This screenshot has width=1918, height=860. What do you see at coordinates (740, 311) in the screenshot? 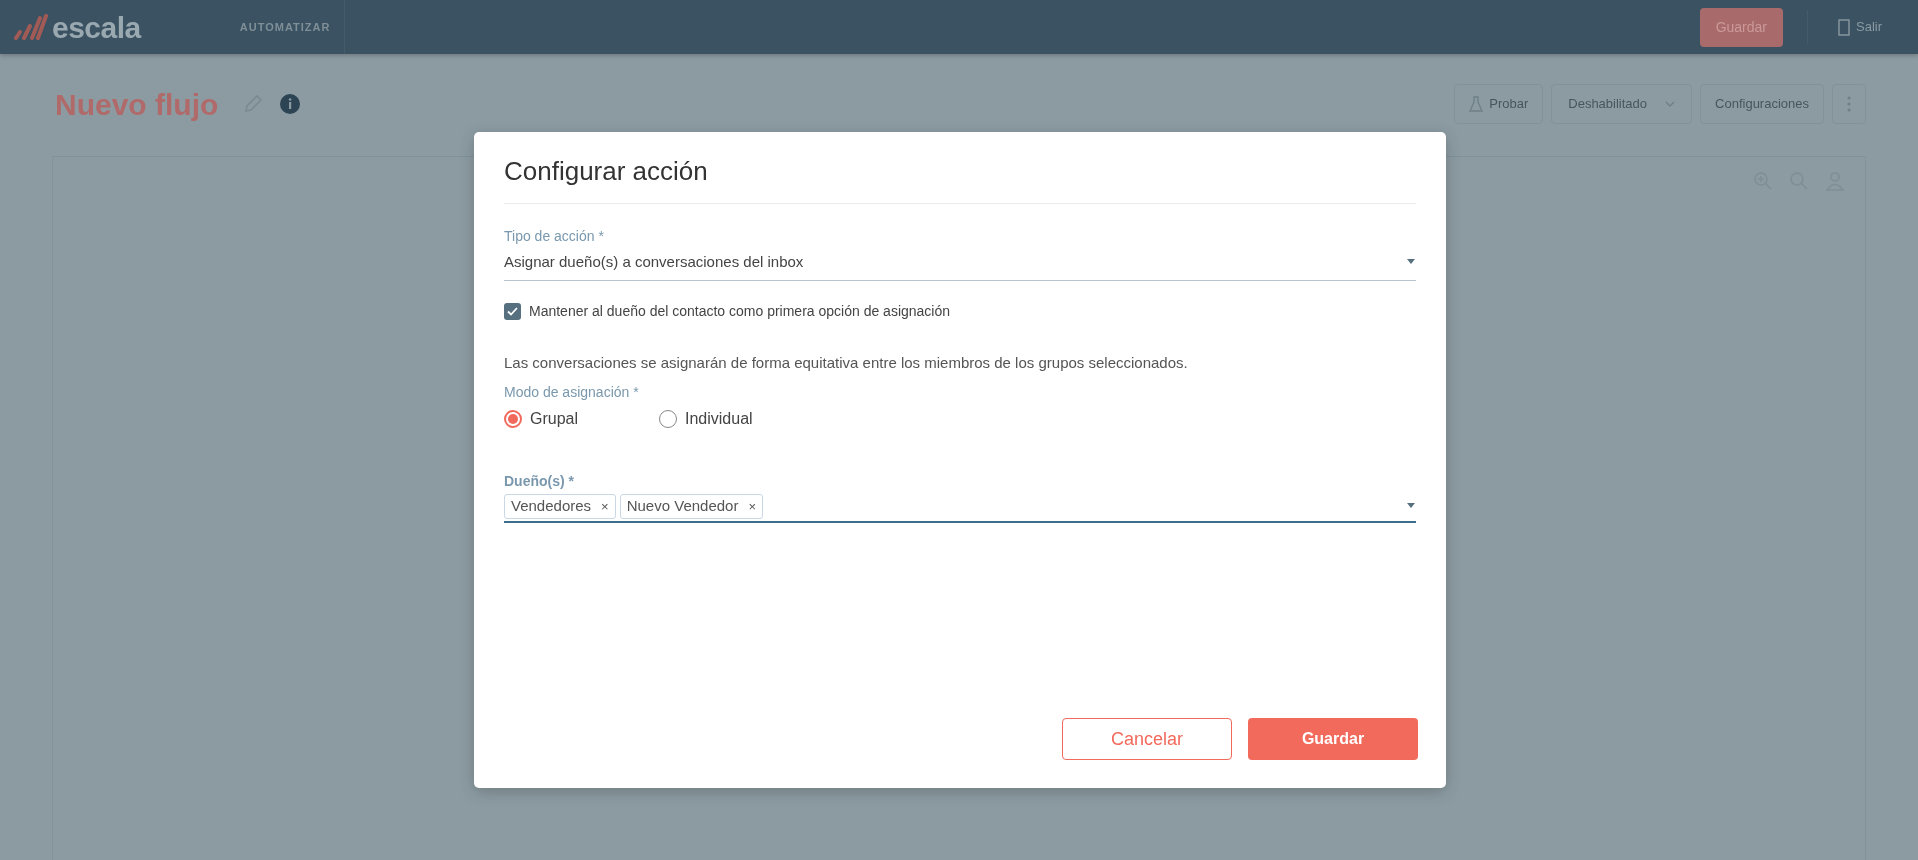
I see `checkbox-label: Mantener al dueño del contacto como primera opción de asignación` at bounding box center [740, 311].